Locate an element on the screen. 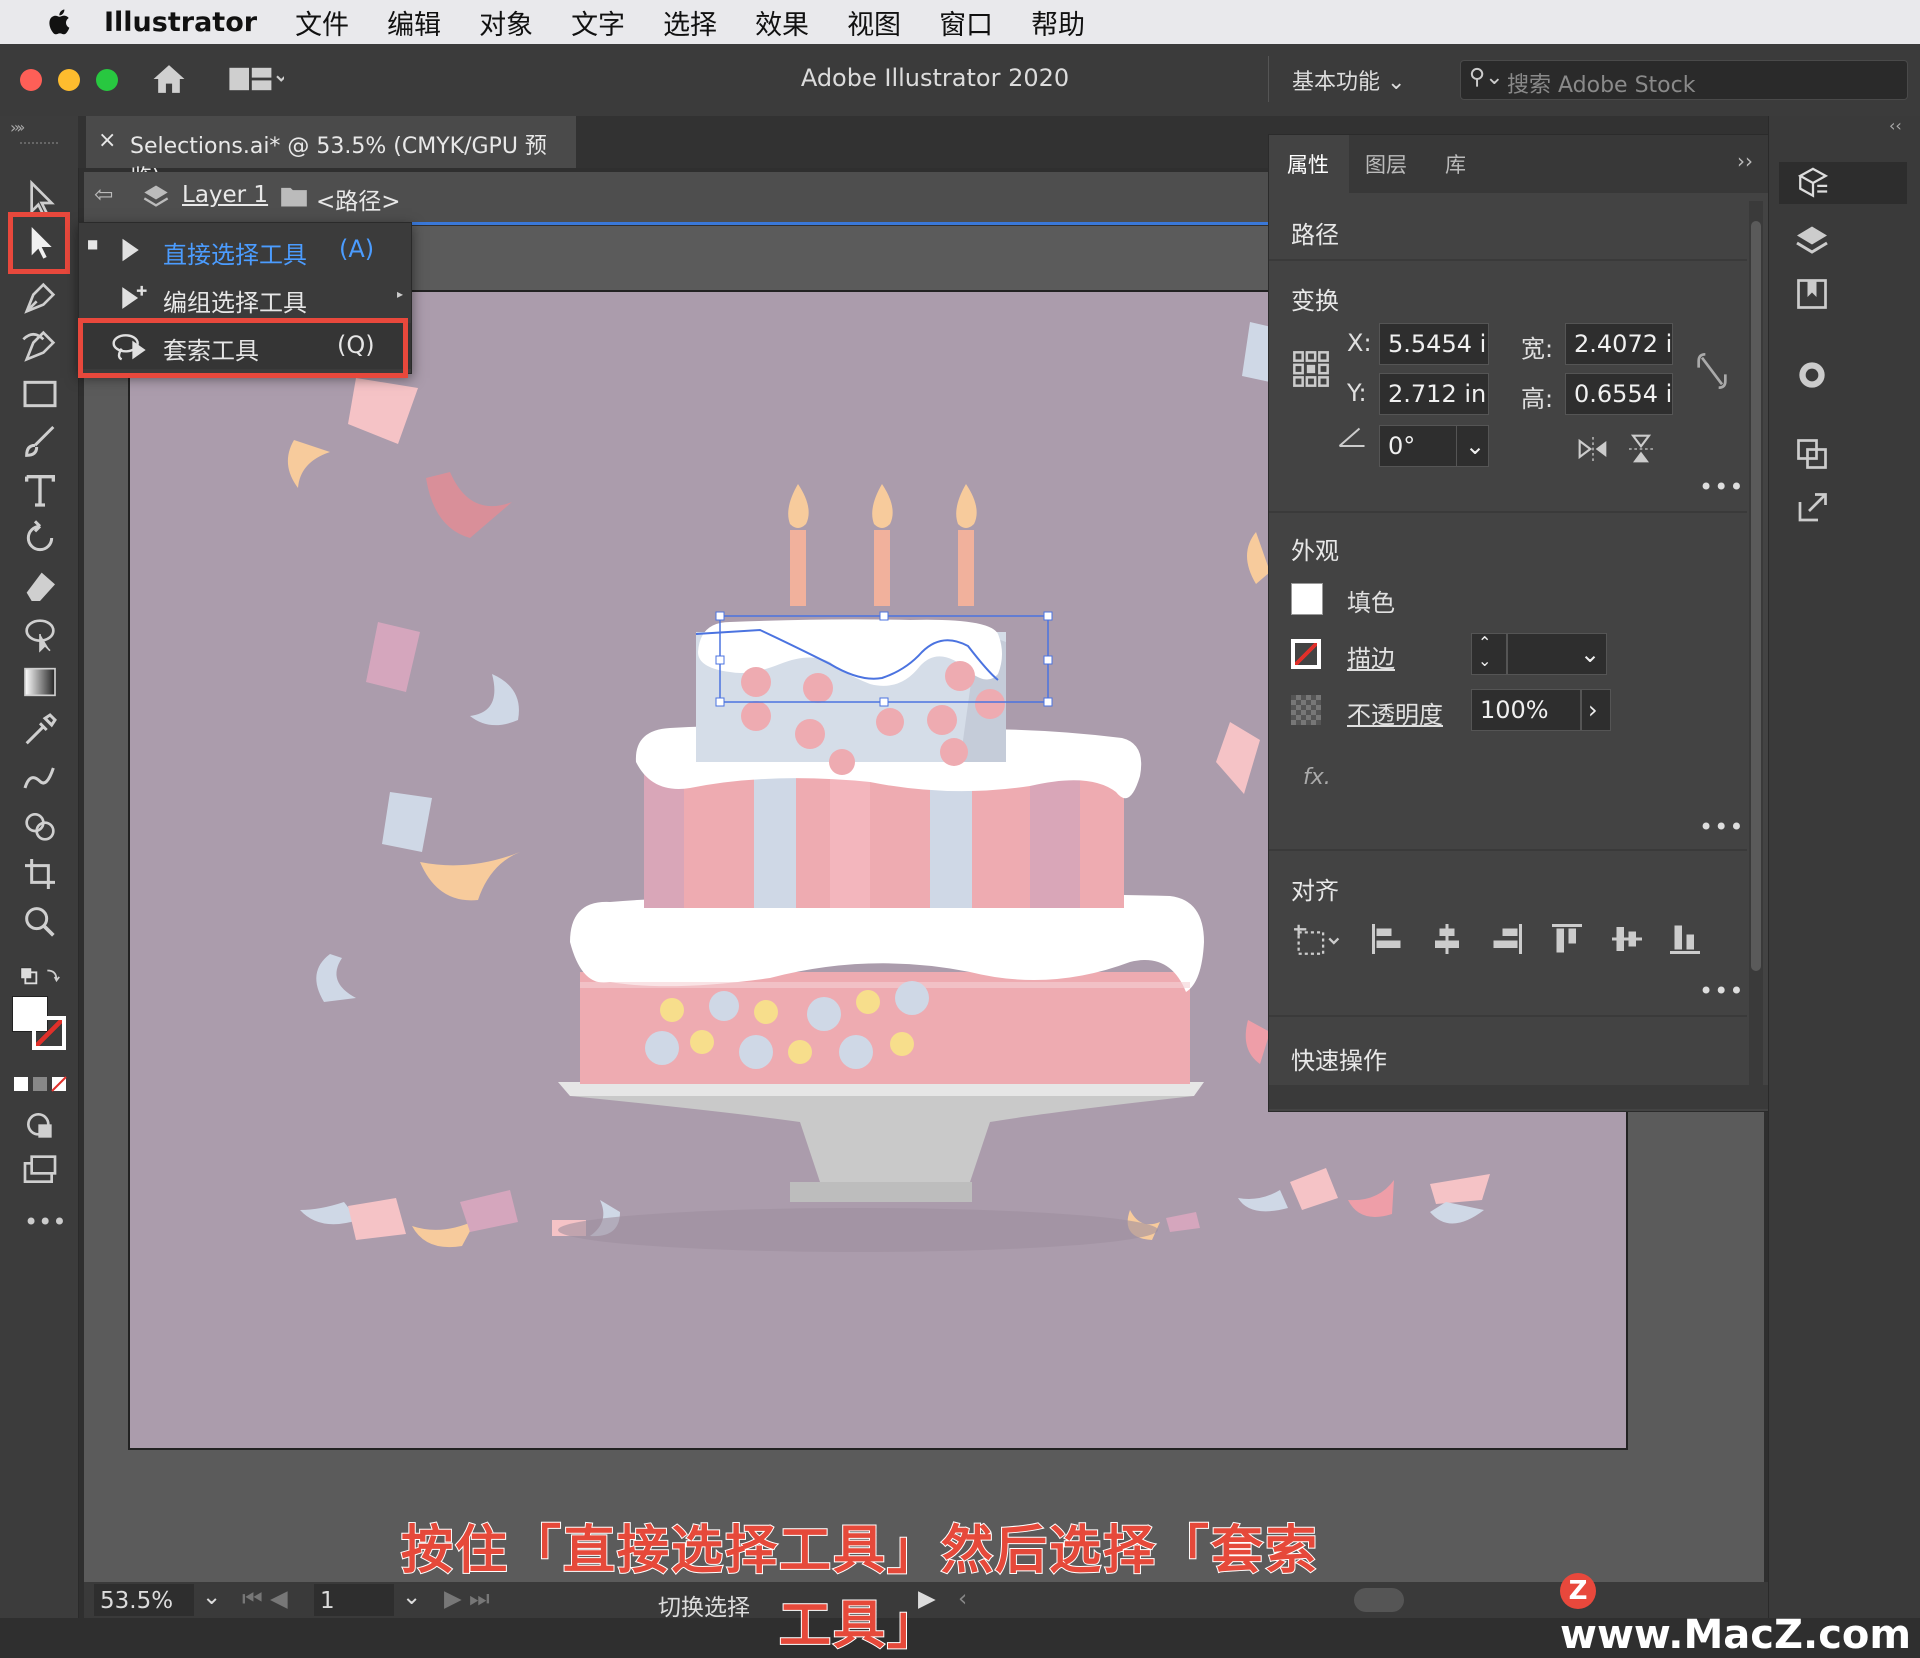  workspace-switcher: 基本功能 ⌄ is located at coordinates (1348, 80).